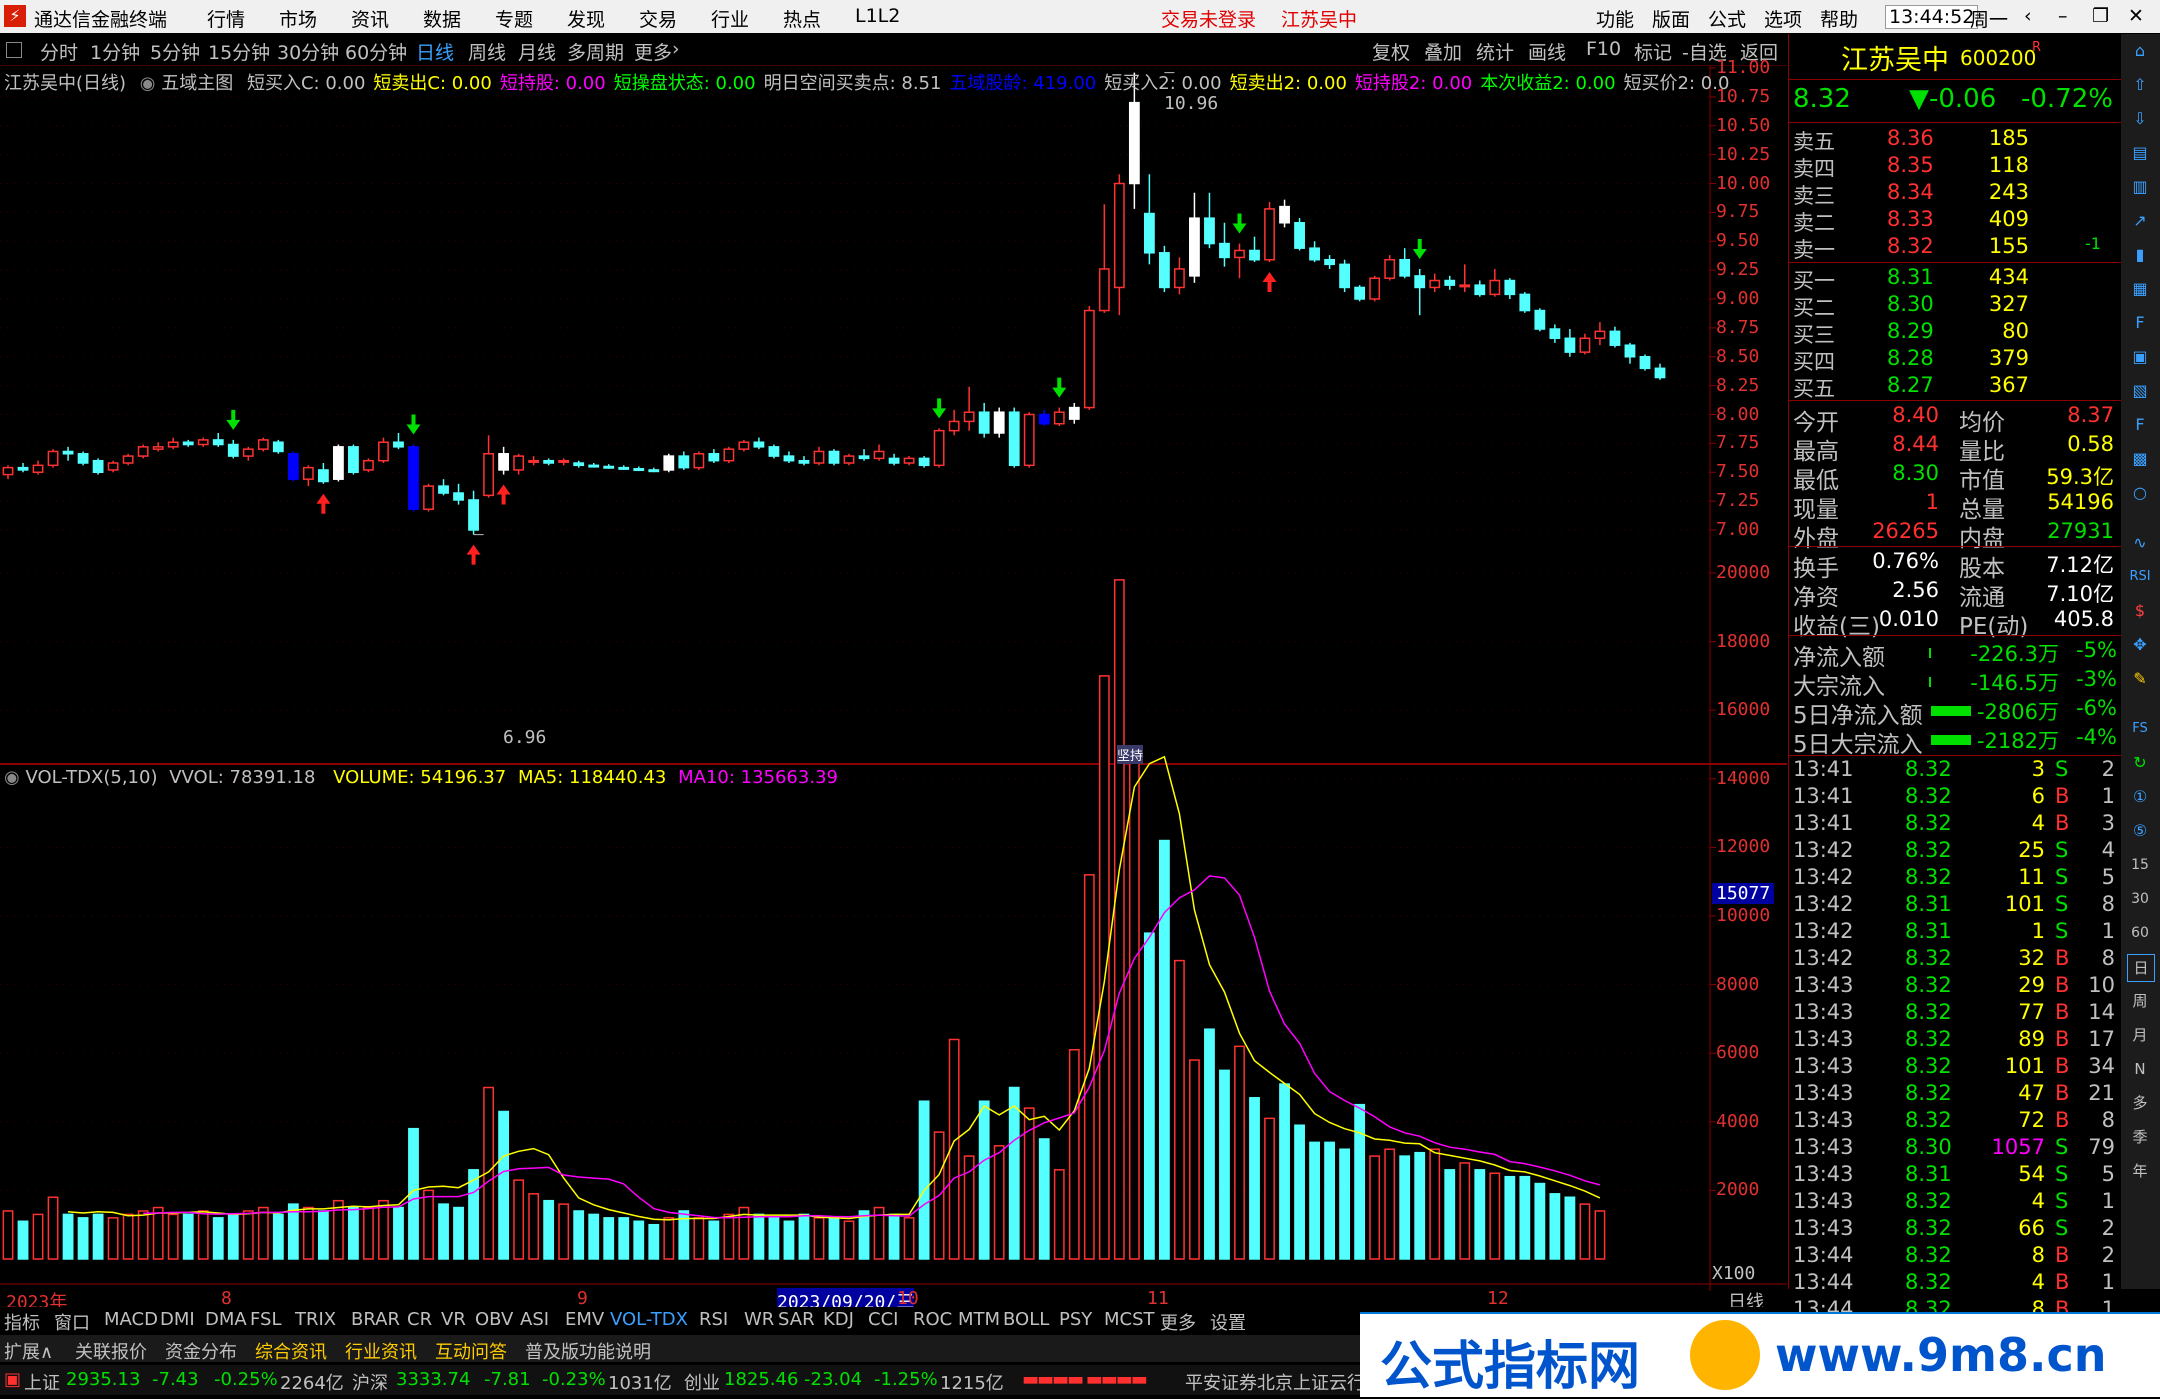  Describe the element at coordinates (1615, 18) in the screenshot. I see `menu-gongneng: 功能` at that location.